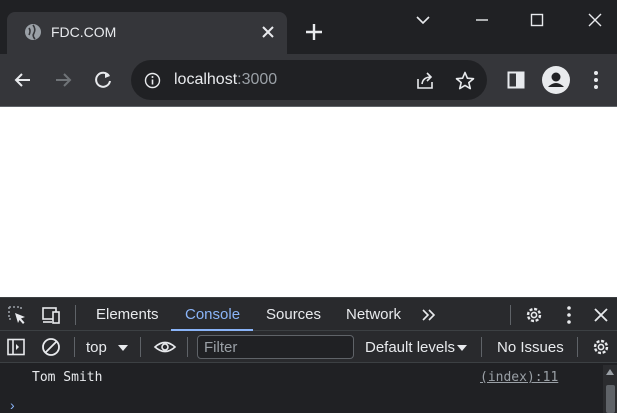 This screenshot has width=617, height=413. What do you see at coordinates (516, 80) in the screenshot?
I see `side-panel-icon` at bounding box center [516, 80].